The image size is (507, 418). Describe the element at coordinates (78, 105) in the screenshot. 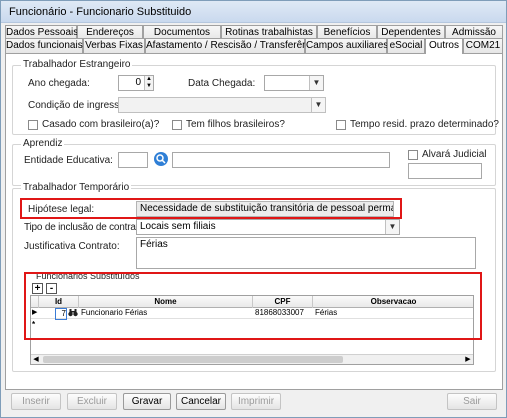

I see `entry-condition-label: Condição de ingresso:` at that location.